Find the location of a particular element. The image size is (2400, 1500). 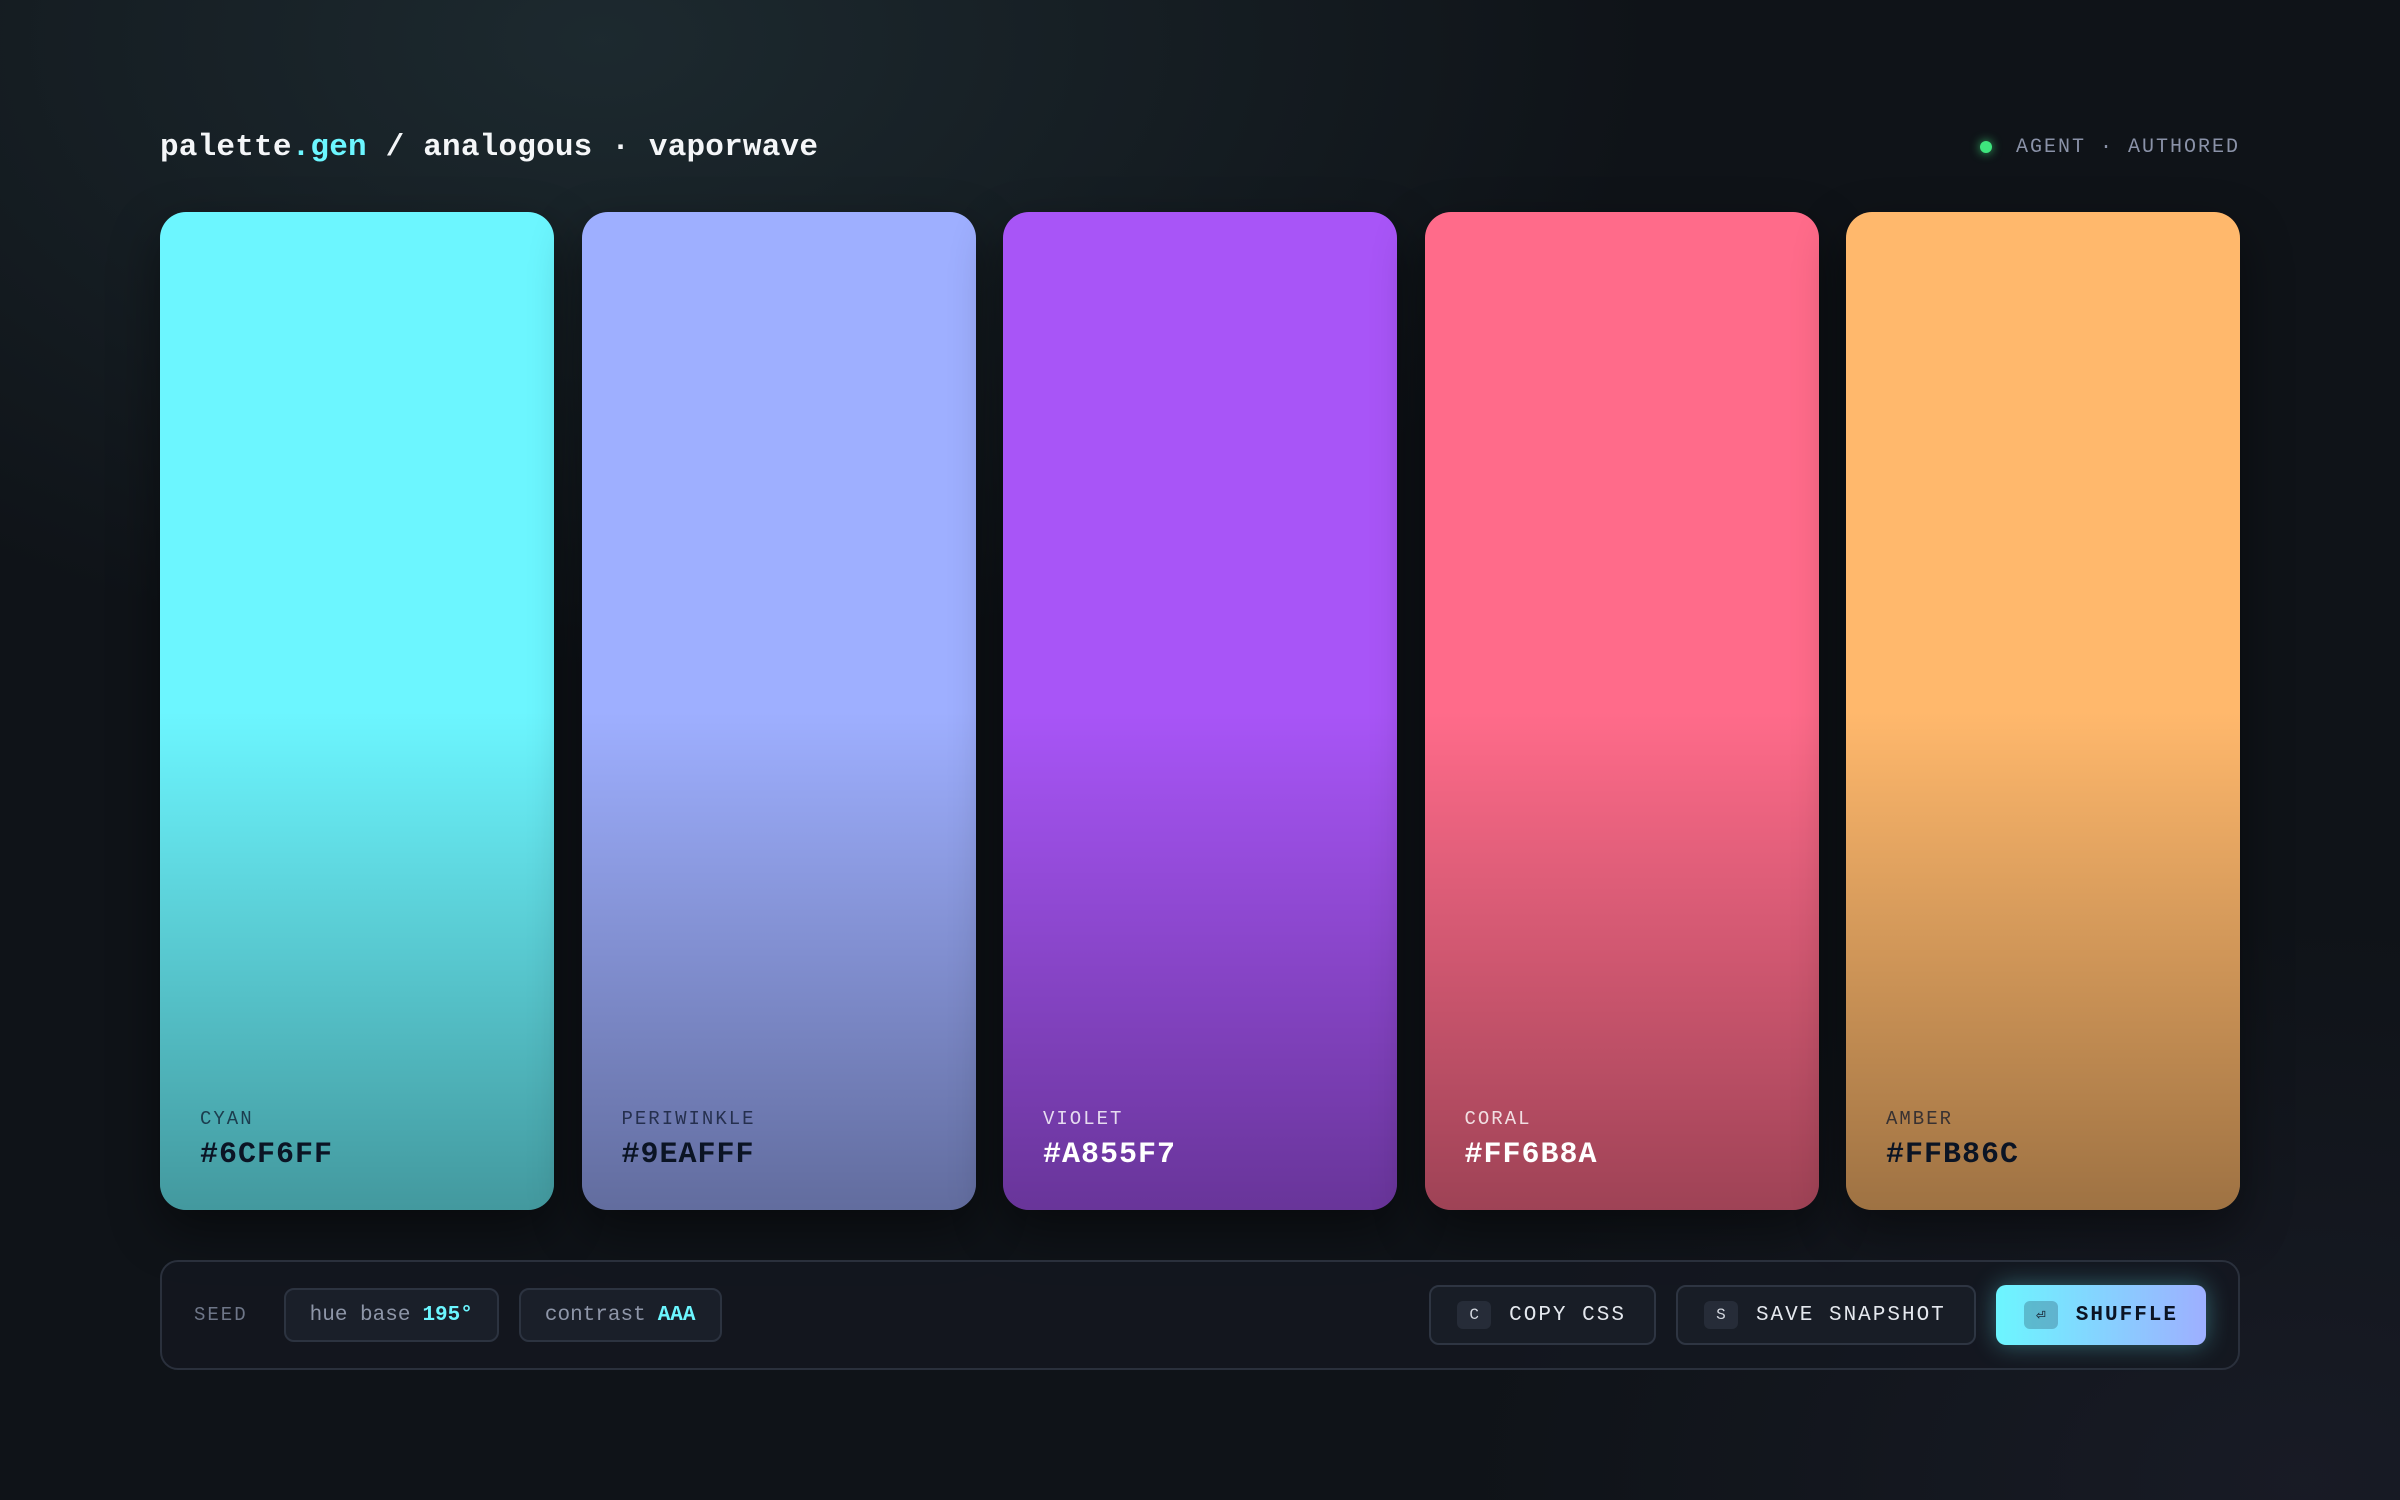

save-shortcut-key: S is located at coordinates (1720, 1315).